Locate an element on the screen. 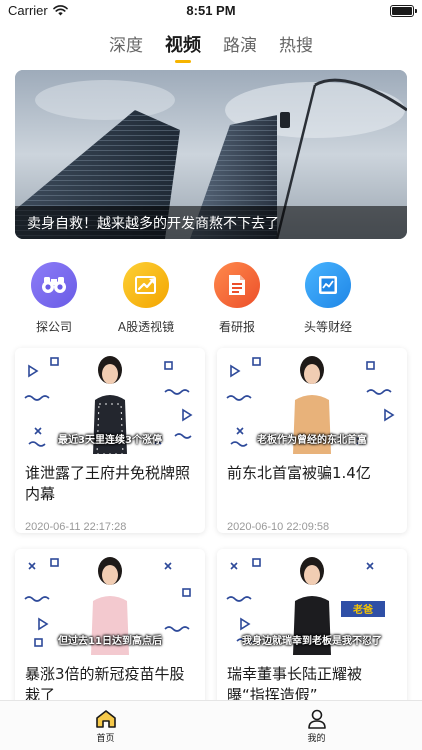 This screenshot has width=422, height=750. bottom-tab-bar: 首页 我的 is located at coordinates (211, 725).